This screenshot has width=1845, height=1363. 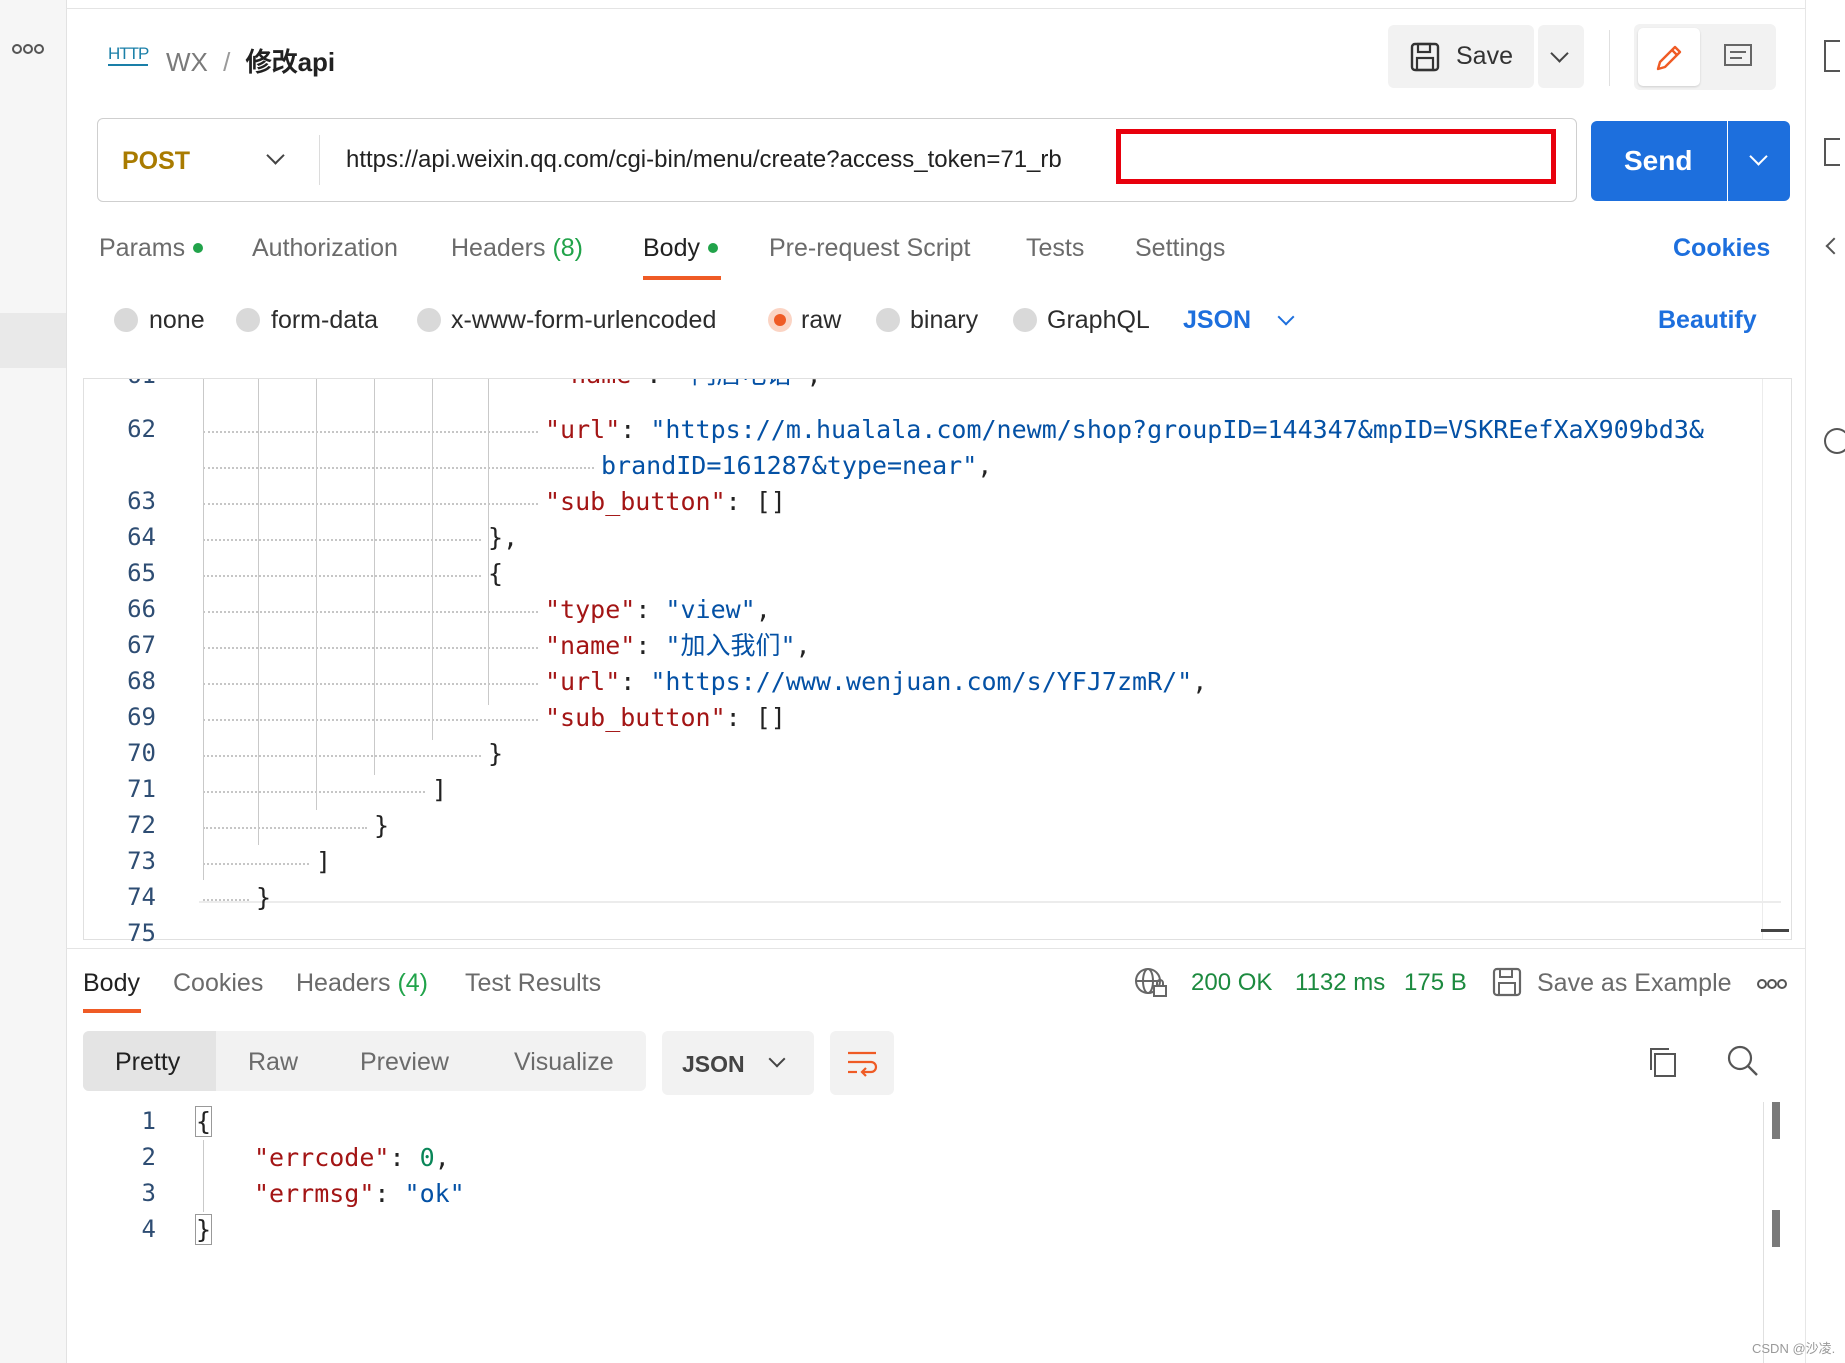 What do you see at coordinates (1759, 161) in the screenshot?
I see `send-dropdown-button` at bounding box center [1759, 161].